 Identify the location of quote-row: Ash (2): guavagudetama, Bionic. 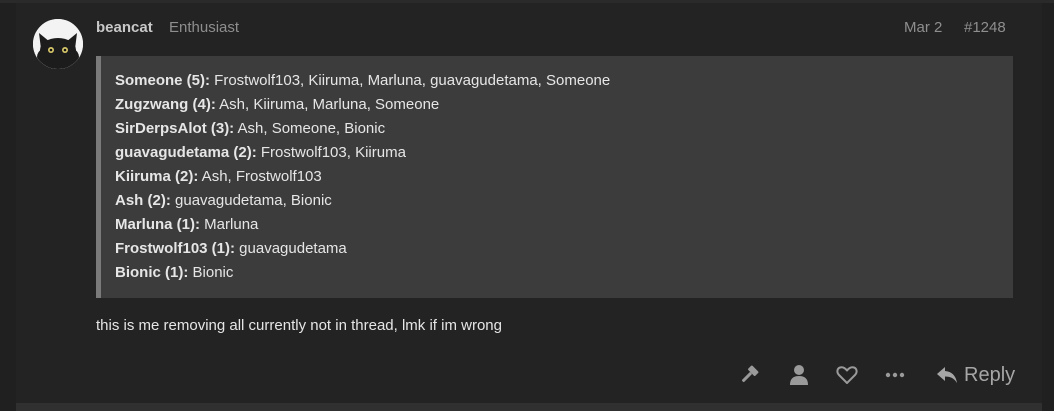
(564, 201).